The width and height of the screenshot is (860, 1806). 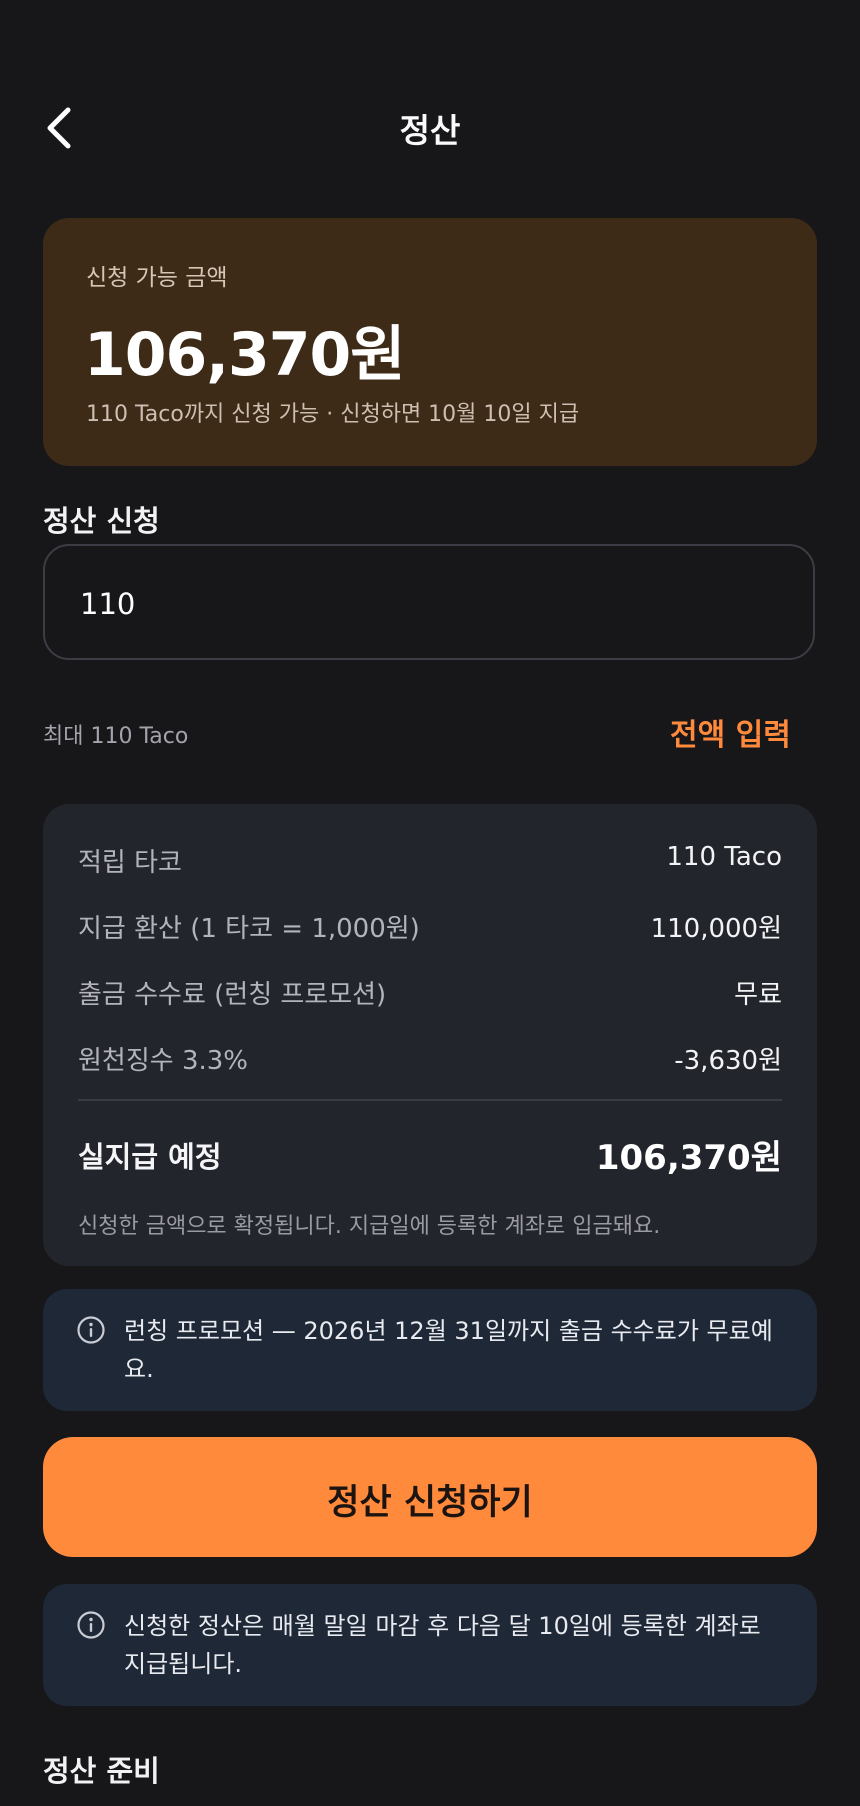 What do you see at coordinates (430, 130) in the screenshot?
I see `page-title: 정산` at bounding box center [430, 130].